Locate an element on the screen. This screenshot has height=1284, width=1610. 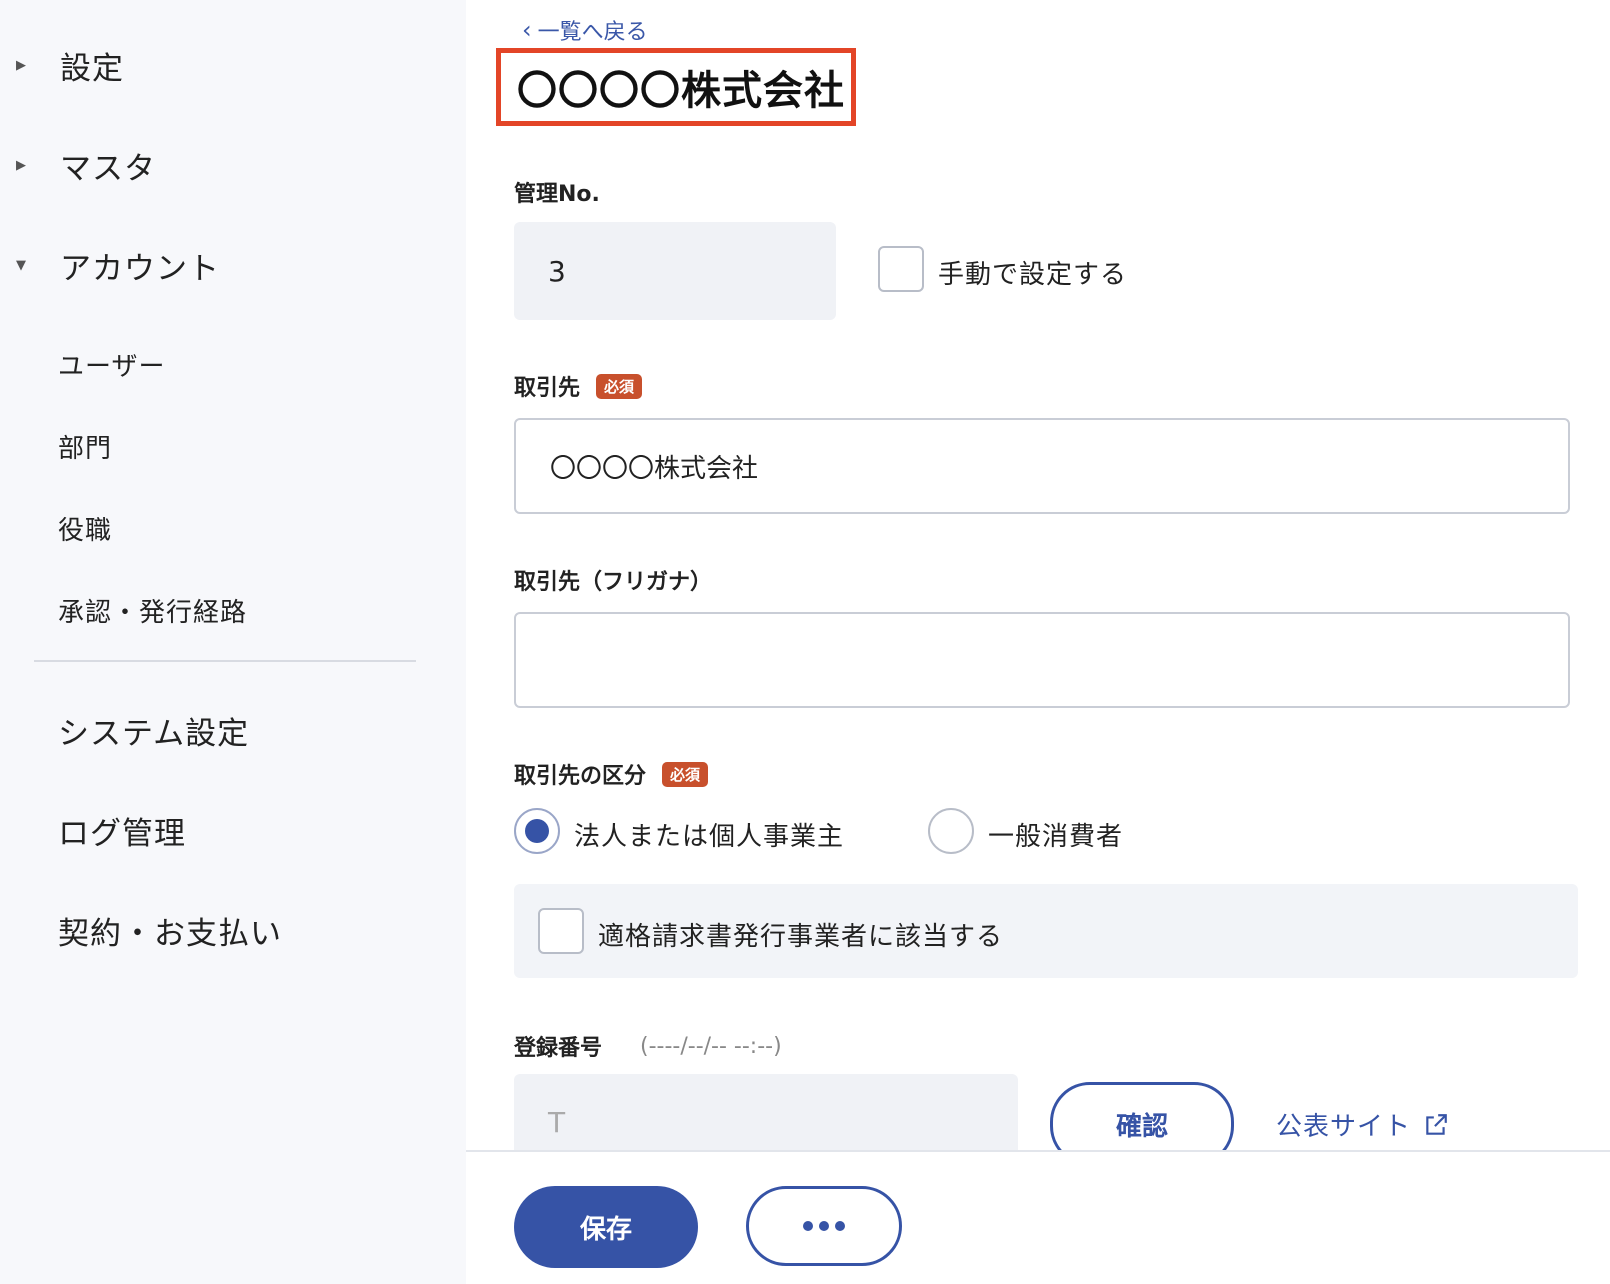
sidebar-item-positions: 役職 is located at coordinates (85, 528).